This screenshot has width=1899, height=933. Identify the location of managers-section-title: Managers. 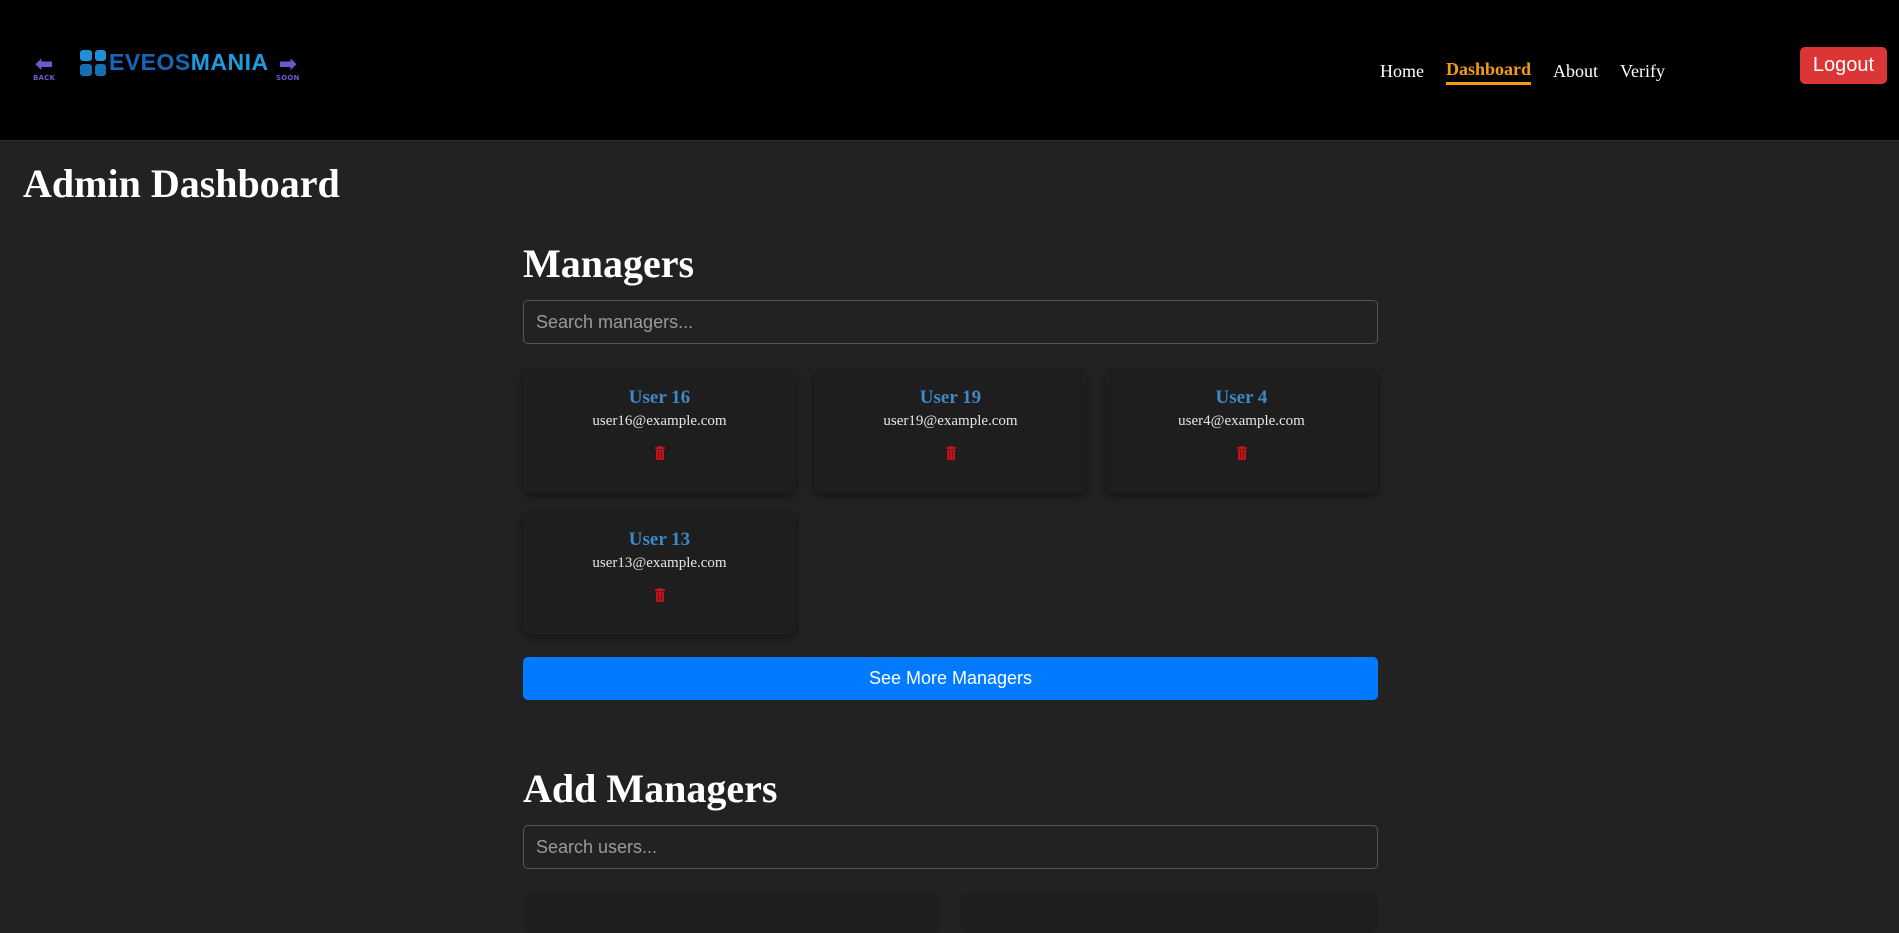
(609, 263).